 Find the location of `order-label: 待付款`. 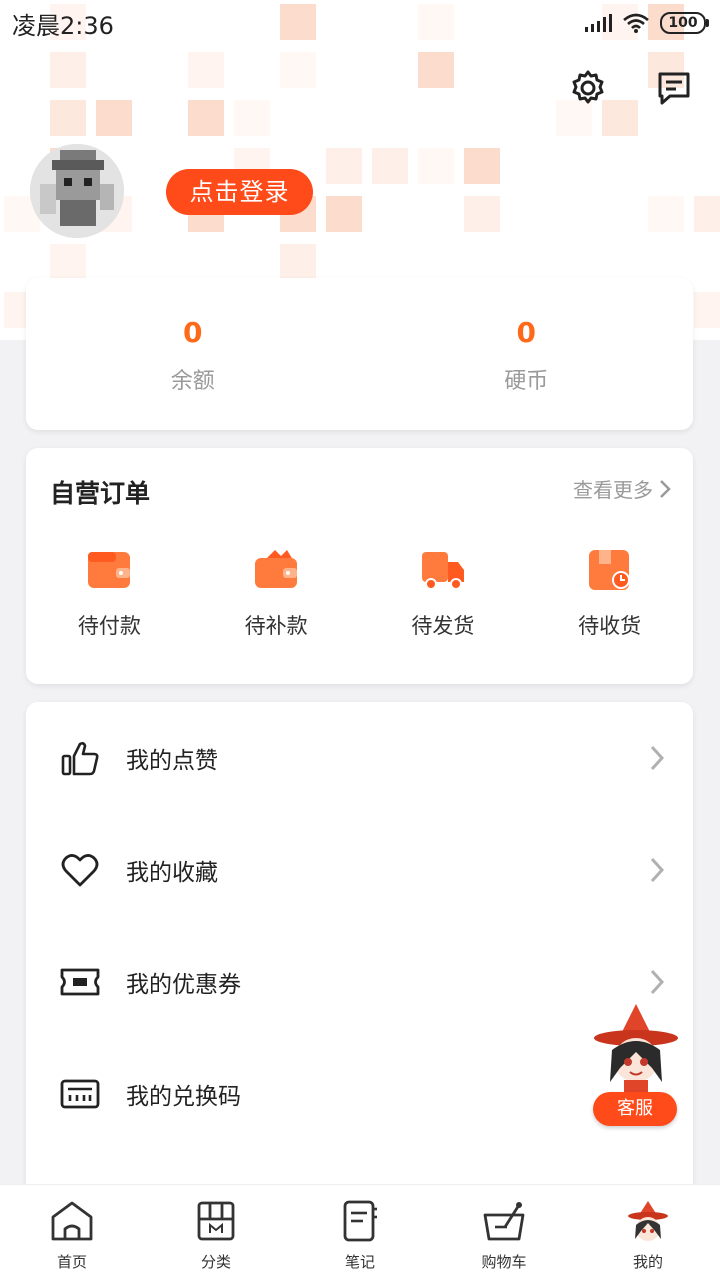

order-label: 待付款 is located at coordinates (109, 626).